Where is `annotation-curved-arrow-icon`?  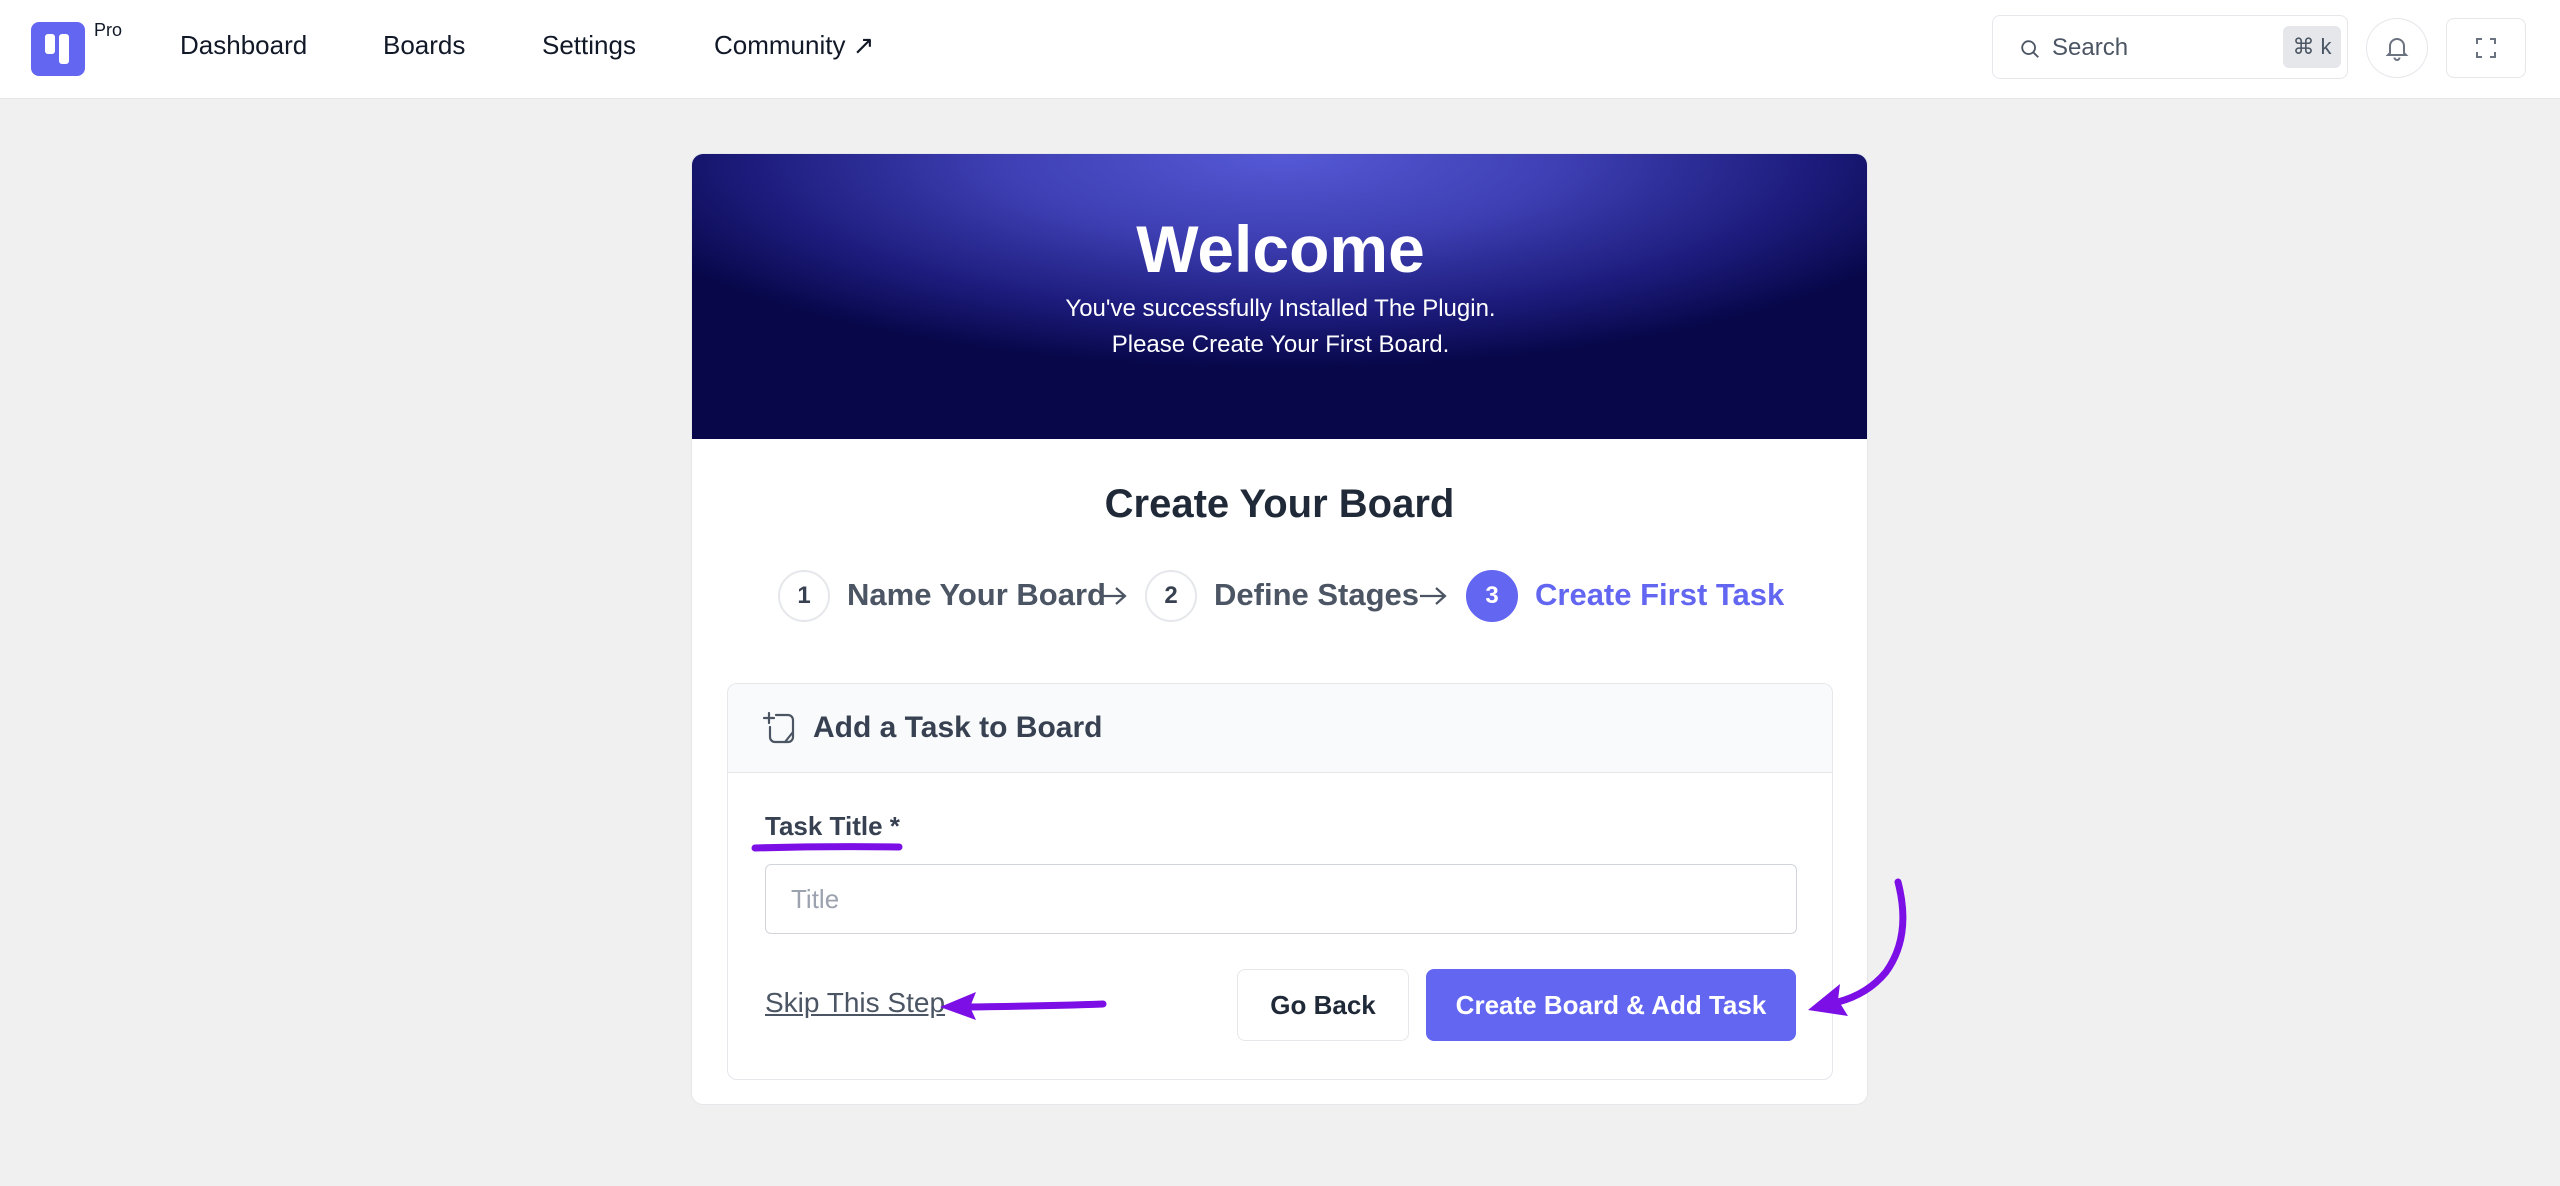 annotation-curved-arrow-icon is located at coordinates (1857, 947).